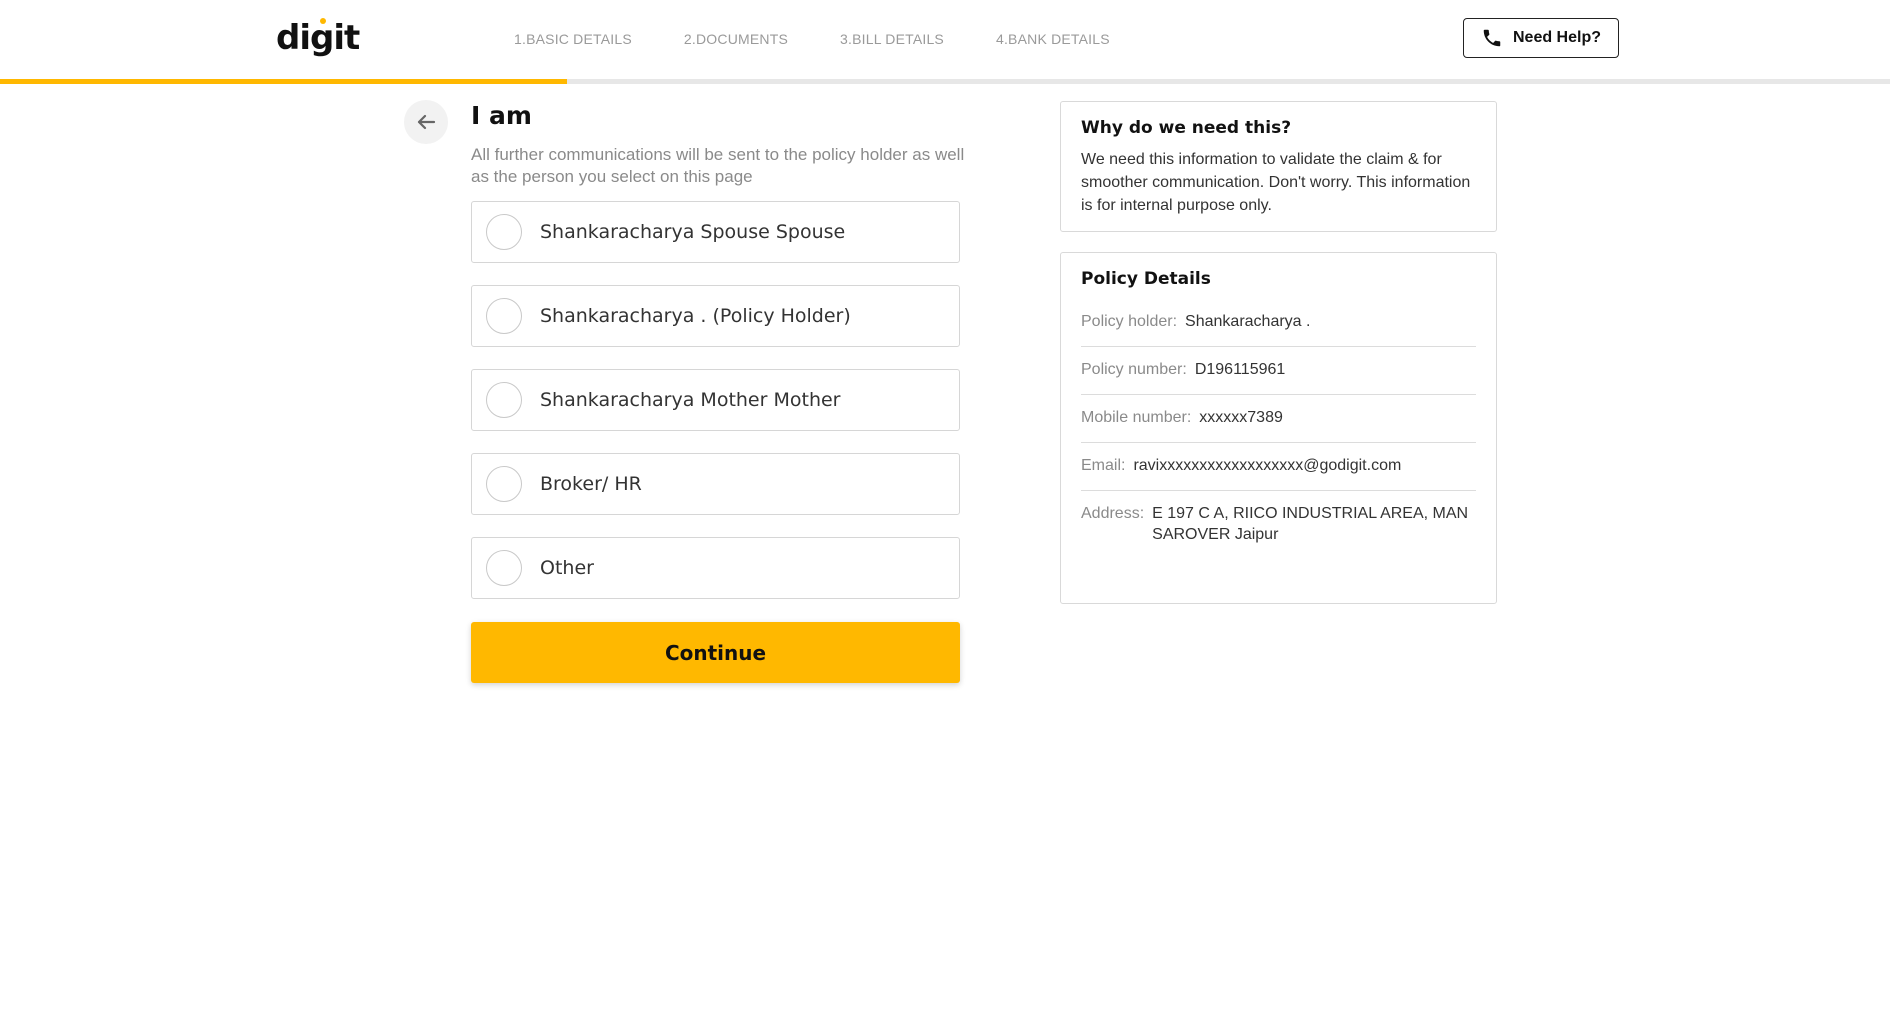 The width and height of the screenshot is (1890, 1025). I want to click on phone-icon, so click(1492, 38).